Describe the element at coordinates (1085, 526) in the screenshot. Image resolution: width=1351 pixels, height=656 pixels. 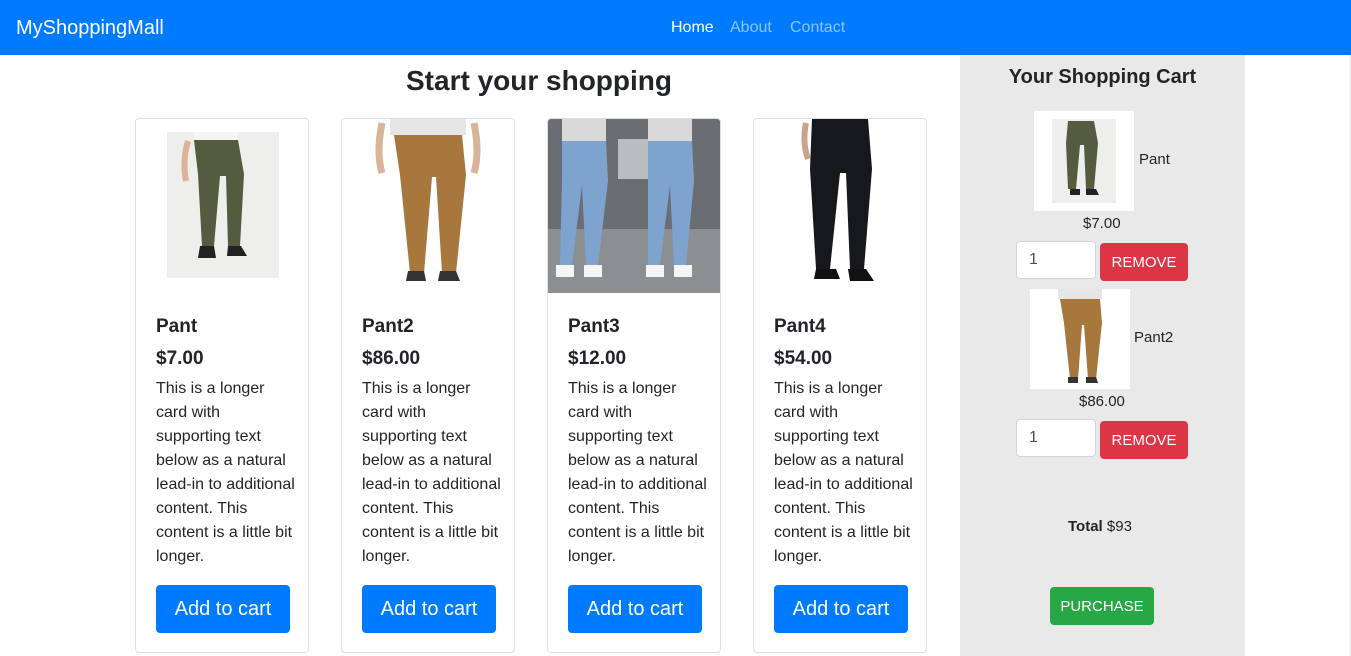
I see `total-label: Total` at that location.